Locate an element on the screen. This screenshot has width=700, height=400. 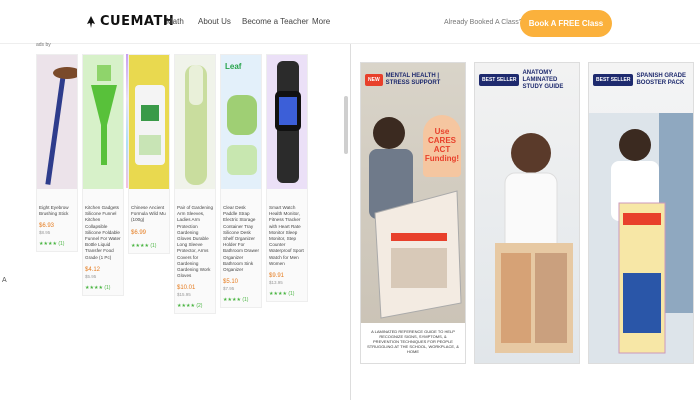
edge-text: A is located at coordinates (4, 280).